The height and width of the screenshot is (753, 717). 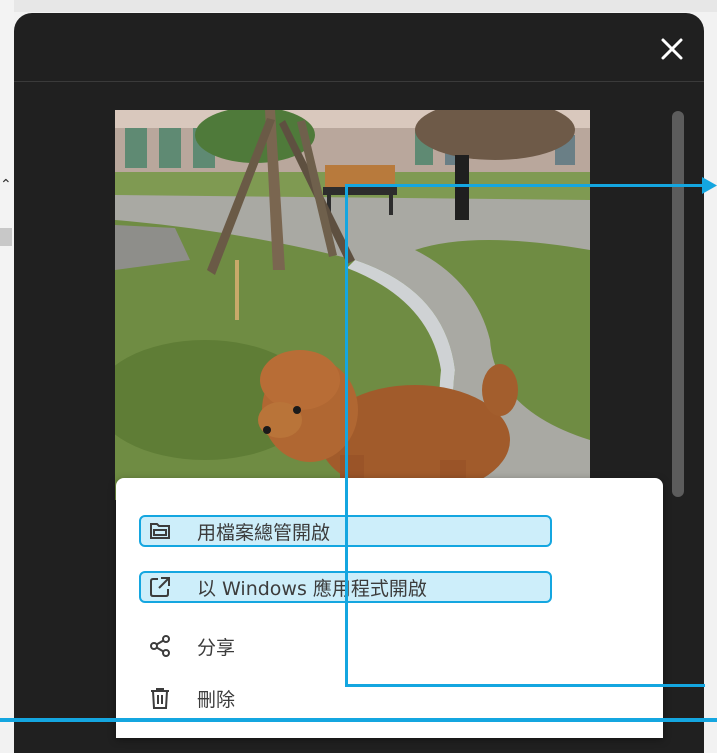 What do you see at coordinates (678, 304) in the screenshot?
I see `scrollbar-thumb` at bounding box center [678, 304].